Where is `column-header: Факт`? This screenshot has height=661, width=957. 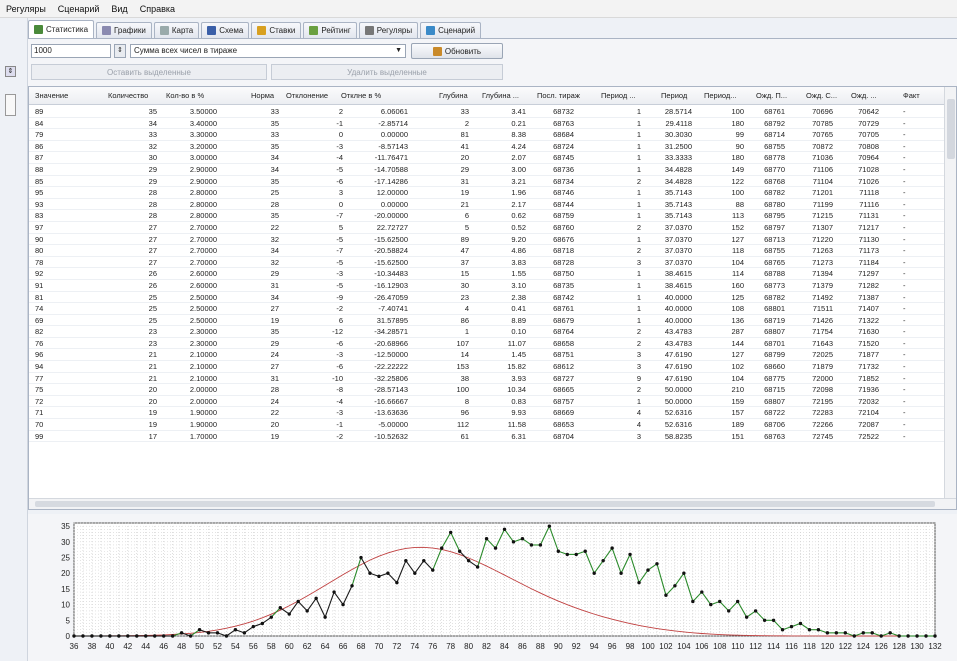
column-header: Факт is located at coordinates (911, 95).